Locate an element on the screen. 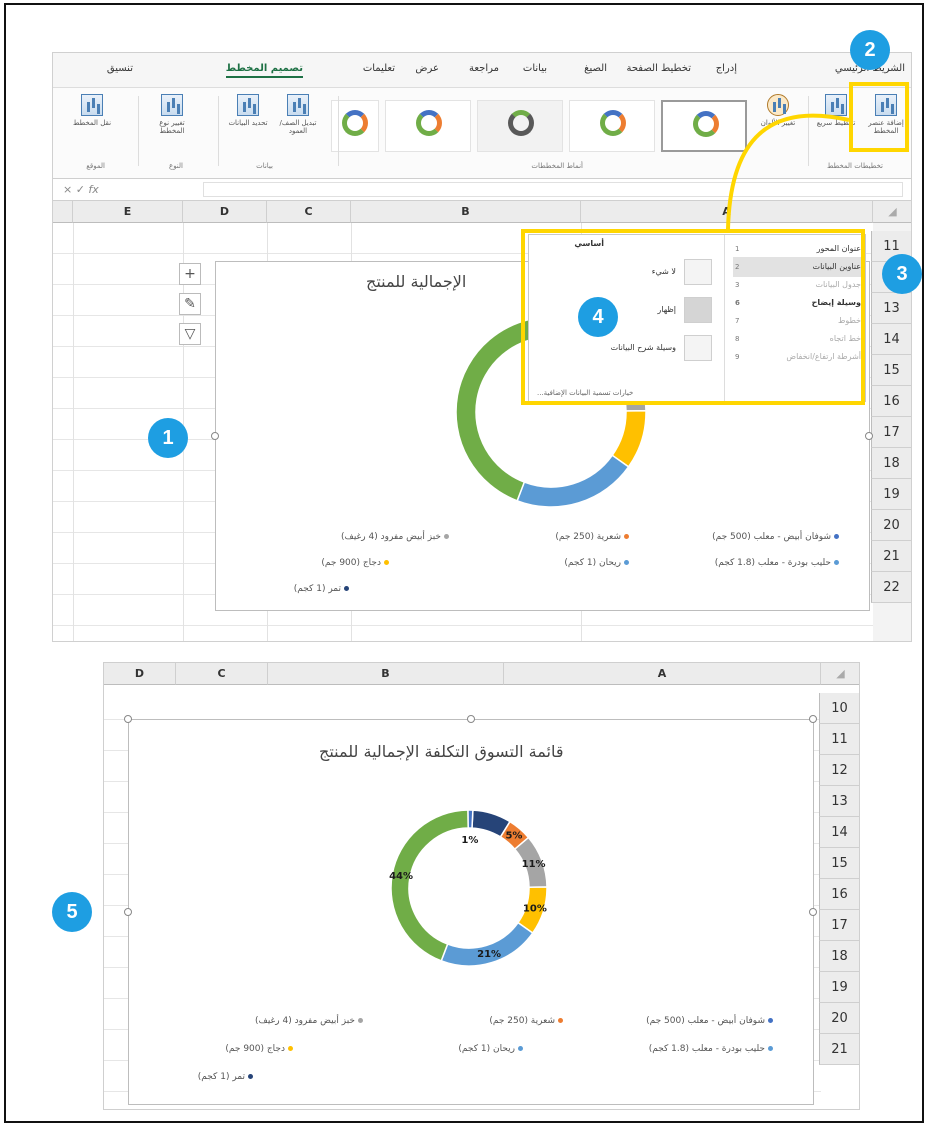 Image resolution: width=928 pixels, height=1127 pixels. chart-filter-button: ▽ is located at coordinates (190, 334).